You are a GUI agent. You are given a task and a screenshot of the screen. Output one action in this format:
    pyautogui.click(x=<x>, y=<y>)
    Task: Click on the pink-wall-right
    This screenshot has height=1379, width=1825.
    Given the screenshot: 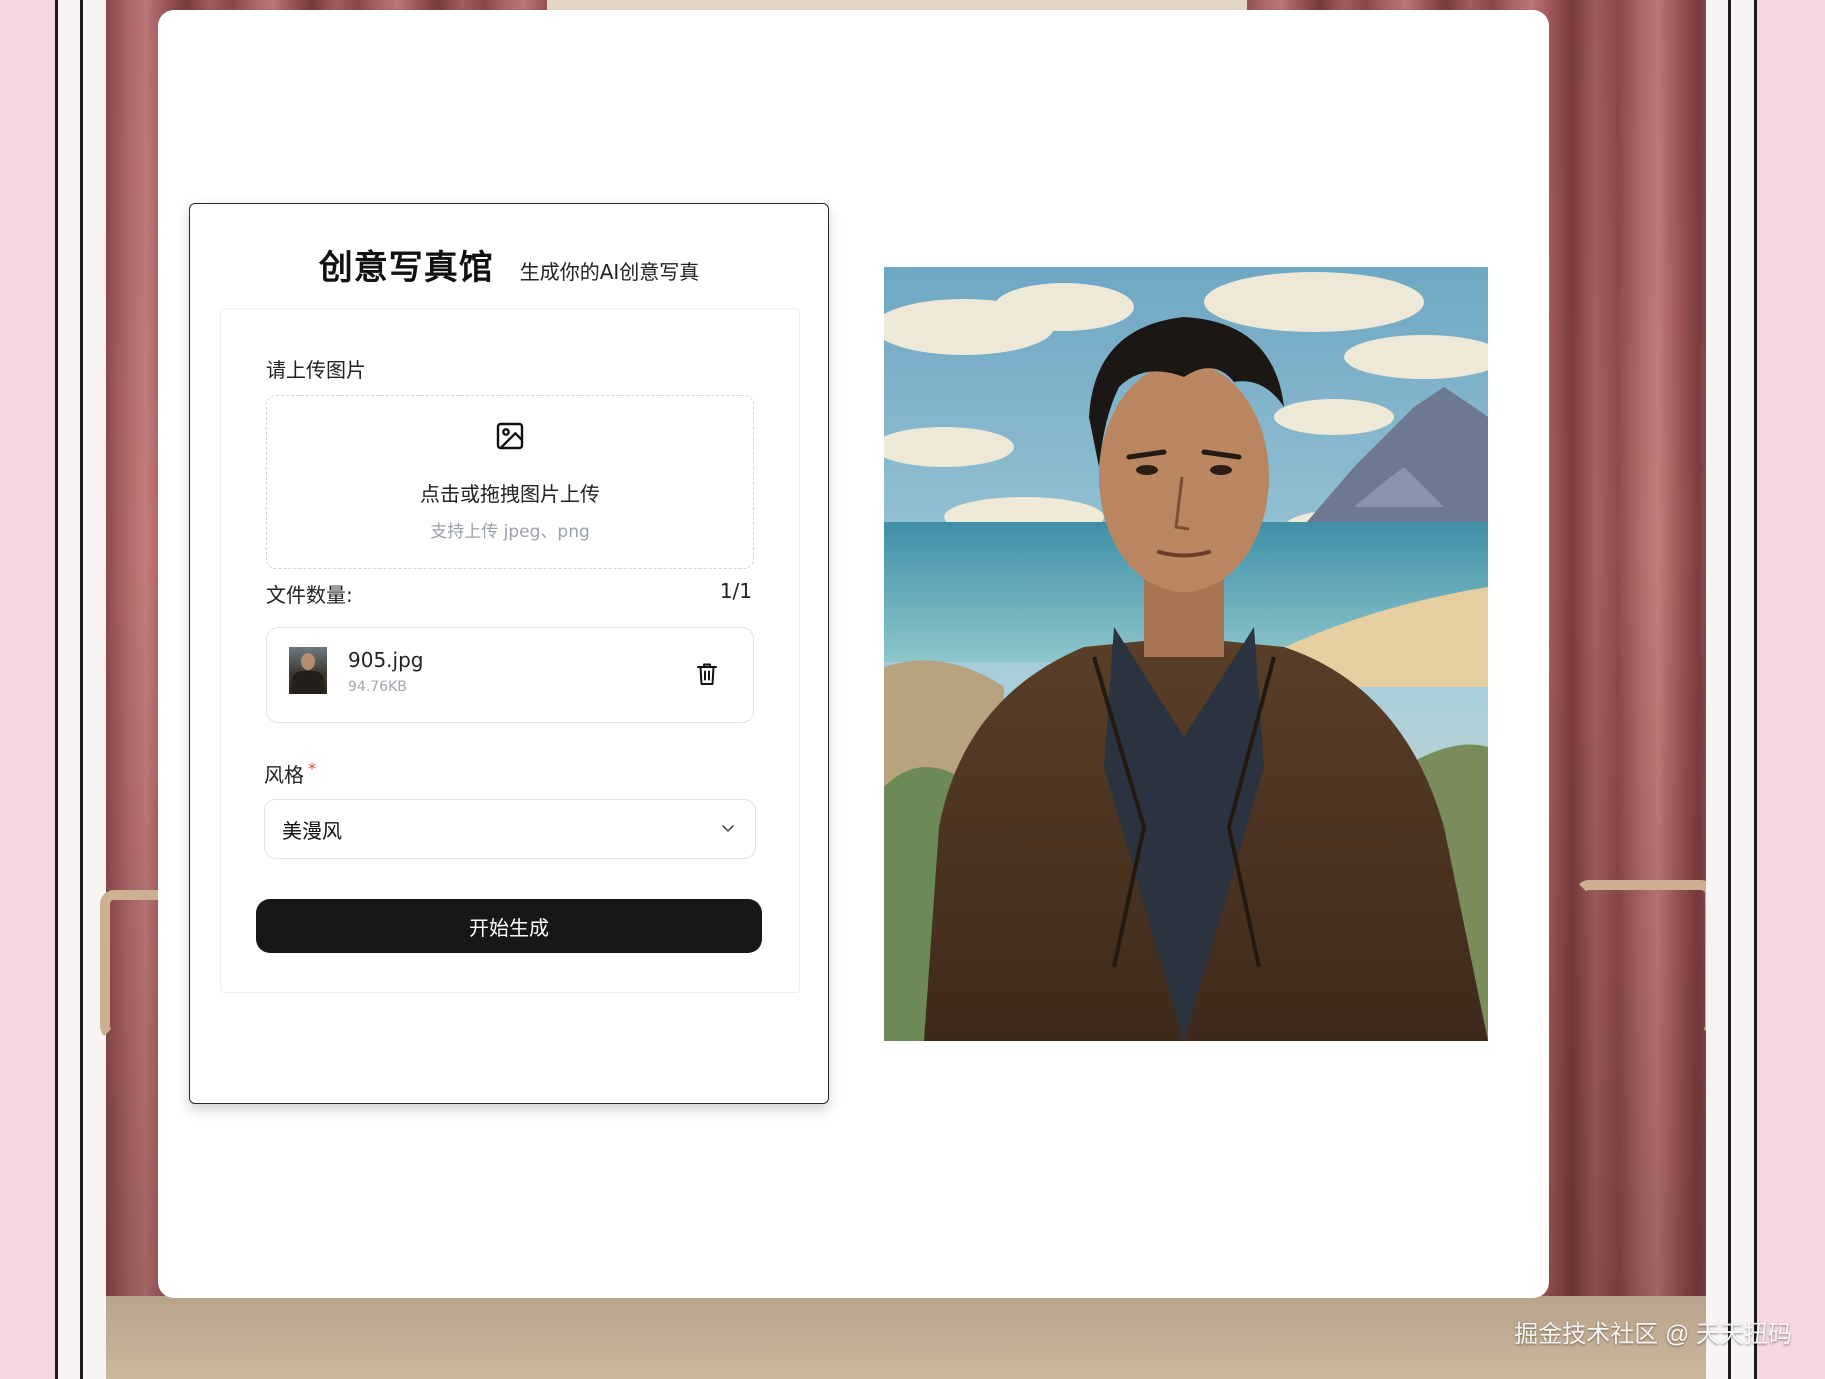 What is the action you would take?
    pyautogui.click(x=1791, y=689)
    